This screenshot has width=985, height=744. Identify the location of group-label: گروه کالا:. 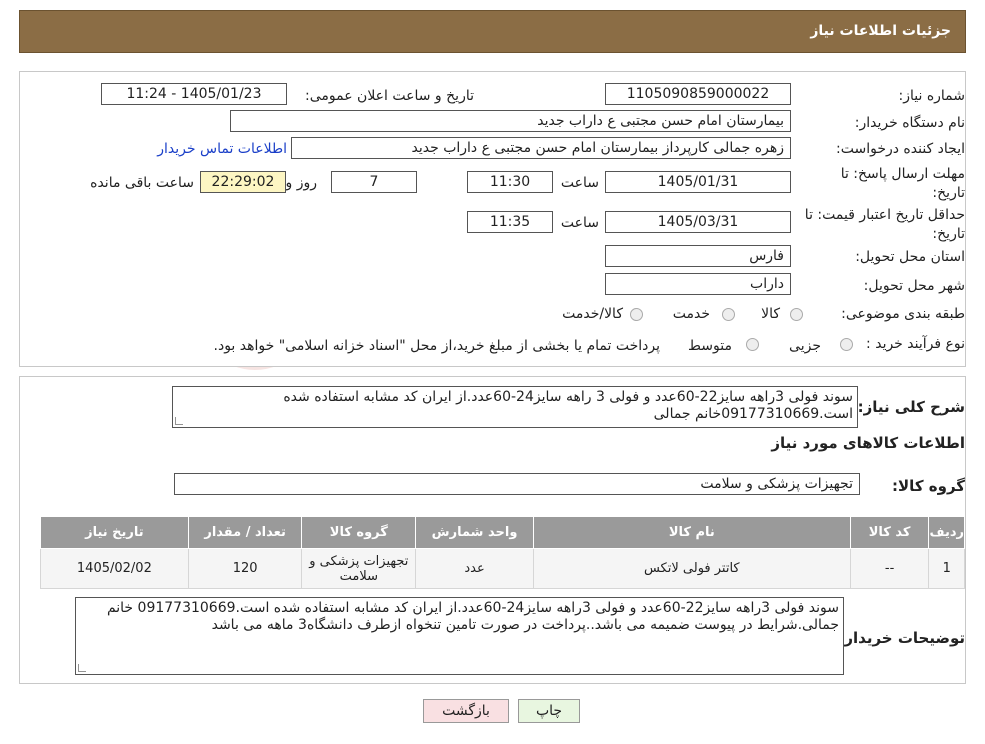
(928, 486).